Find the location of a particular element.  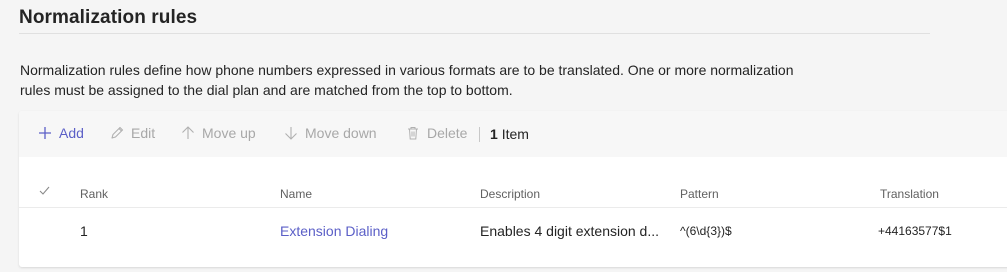

item-count-label: Item is located at coordinates (515, 134).